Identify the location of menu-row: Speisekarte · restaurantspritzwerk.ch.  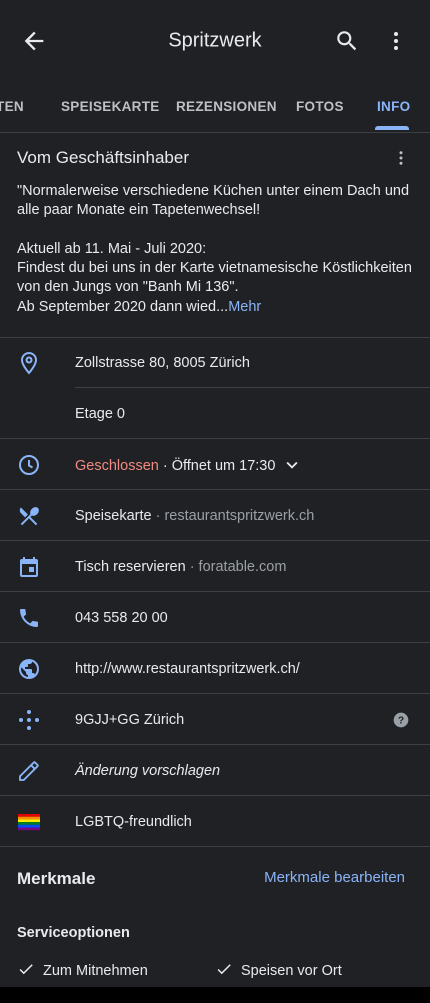
(215, 515).